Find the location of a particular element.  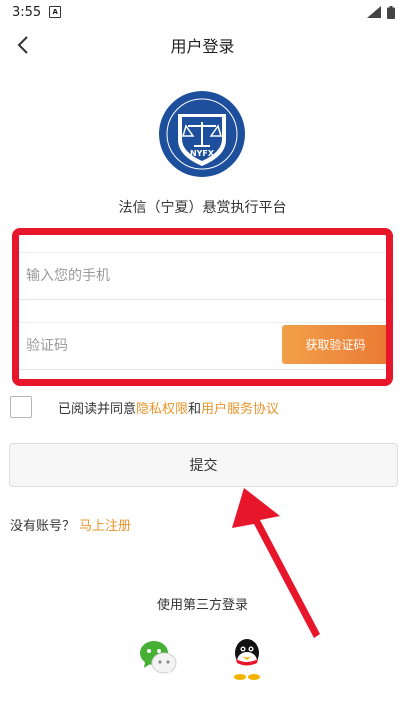

page-title: 用户登录 is located at coordinates (202, 46).